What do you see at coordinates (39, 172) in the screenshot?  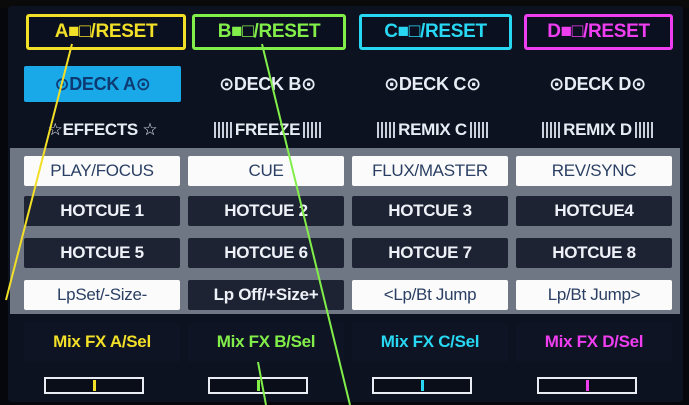 I see `yellow-leader-line` at bounding box center [39, 172].